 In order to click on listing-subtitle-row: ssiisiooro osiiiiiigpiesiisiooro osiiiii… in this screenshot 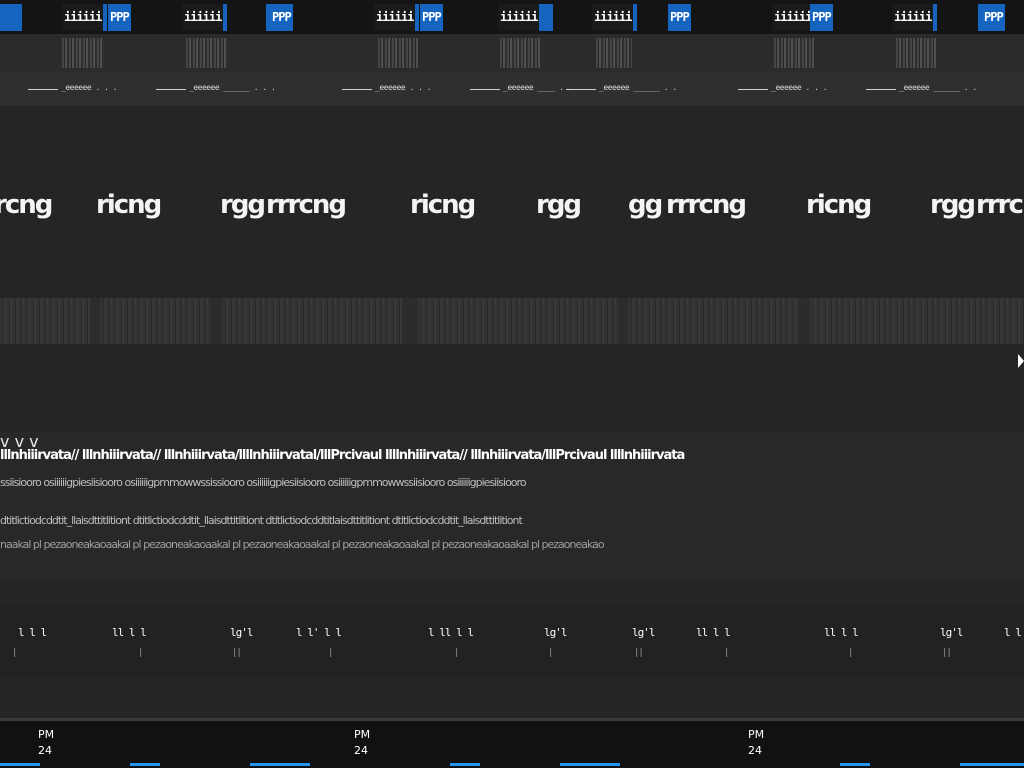, I will do `click(263, 482)`.